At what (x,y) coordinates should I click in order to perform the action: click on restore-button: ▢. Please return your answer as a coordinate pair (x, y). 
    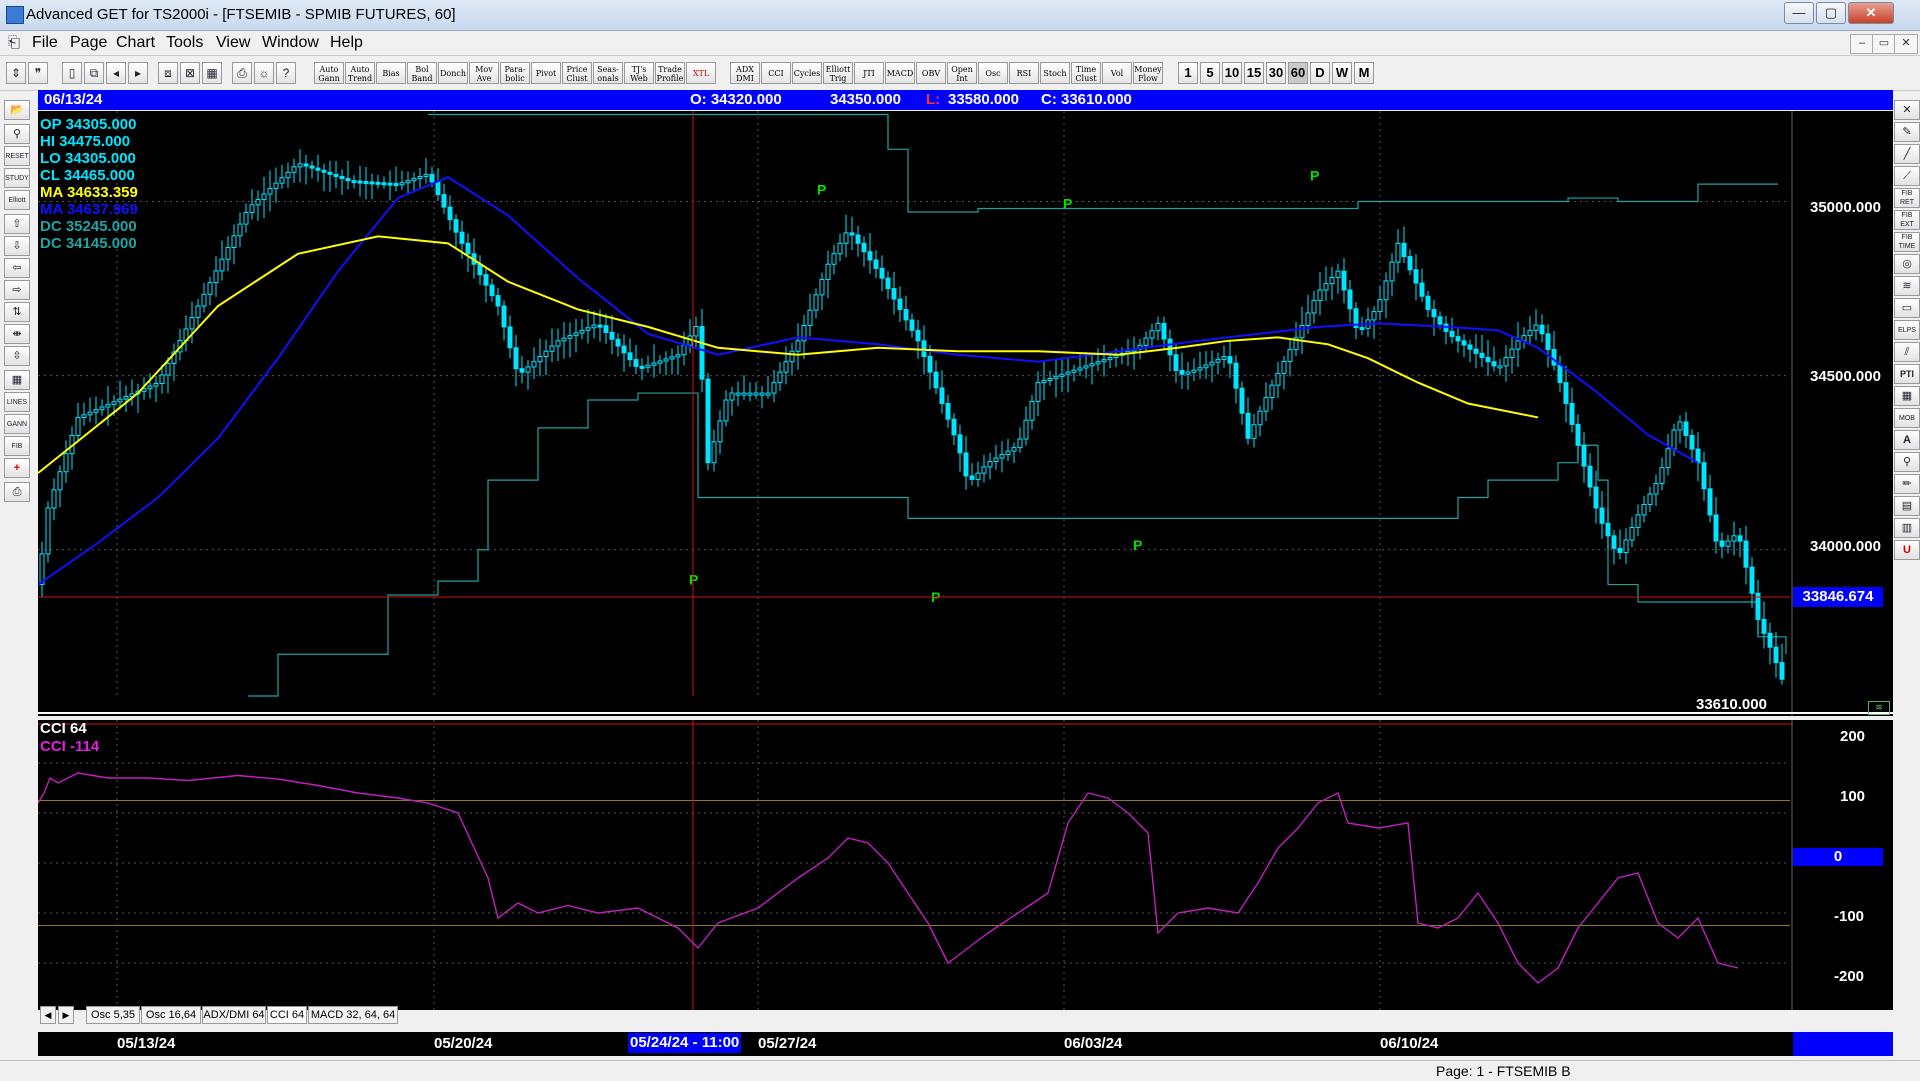
    Looking at the image, I should click on (1831, 13).